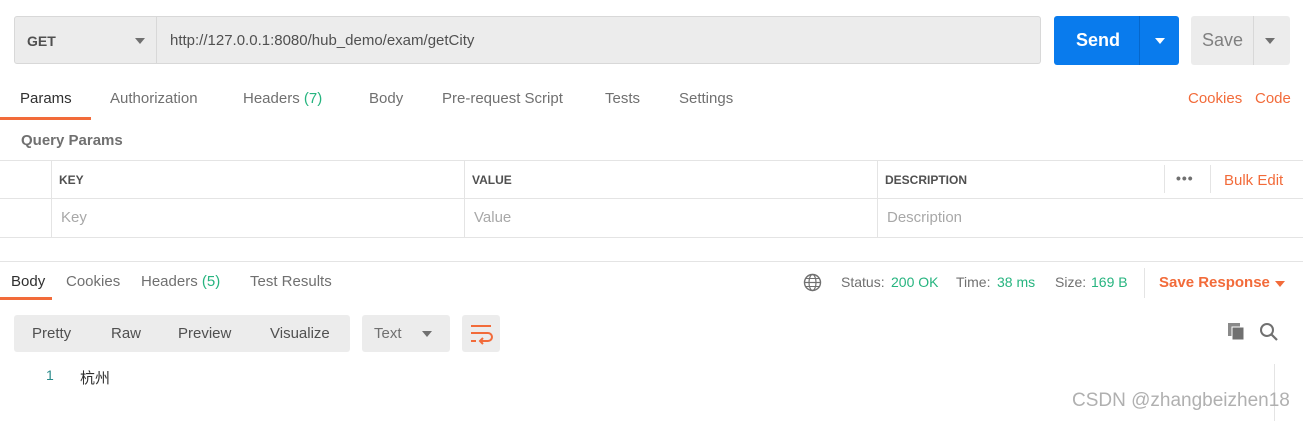  What do you see at coordinates (313, 98) in the screenshot?
I see `headers-count: (7)` at bounding box center [313, 98].